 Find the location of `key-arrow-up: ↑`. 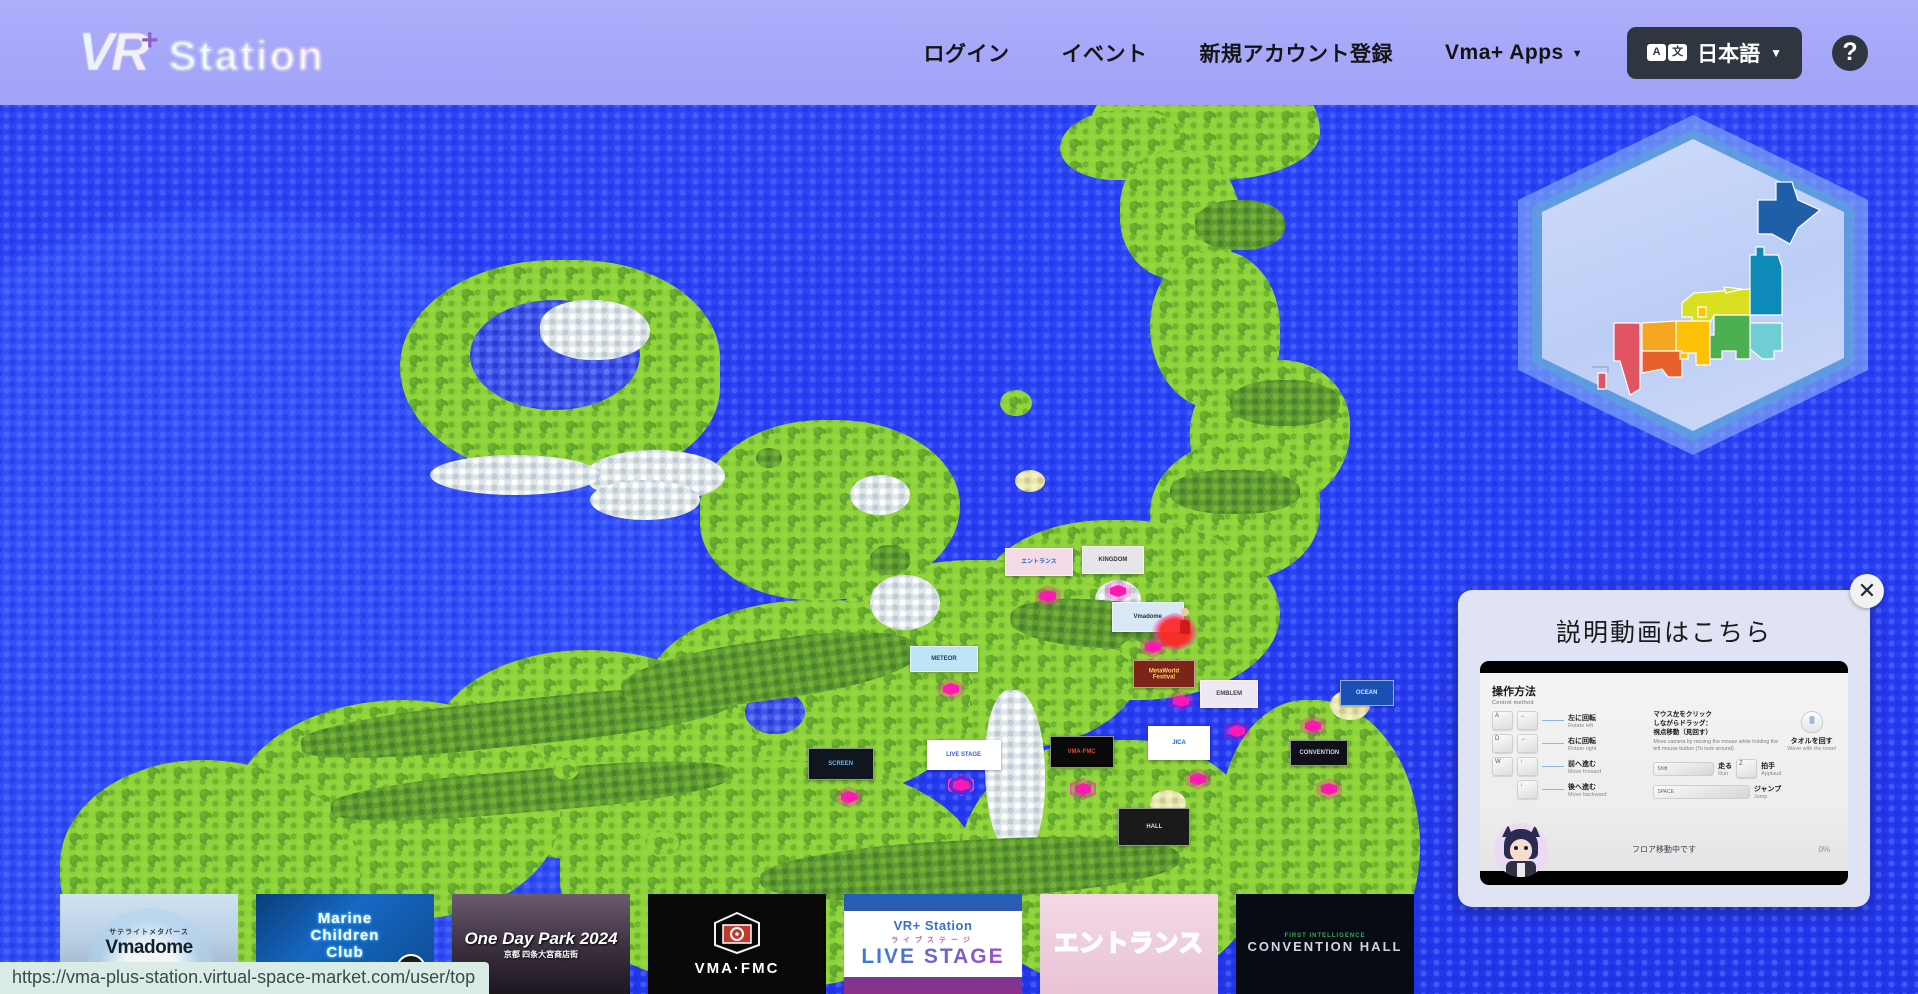

key-arrow-up: ↑ is located at coordinates (1527, 766).